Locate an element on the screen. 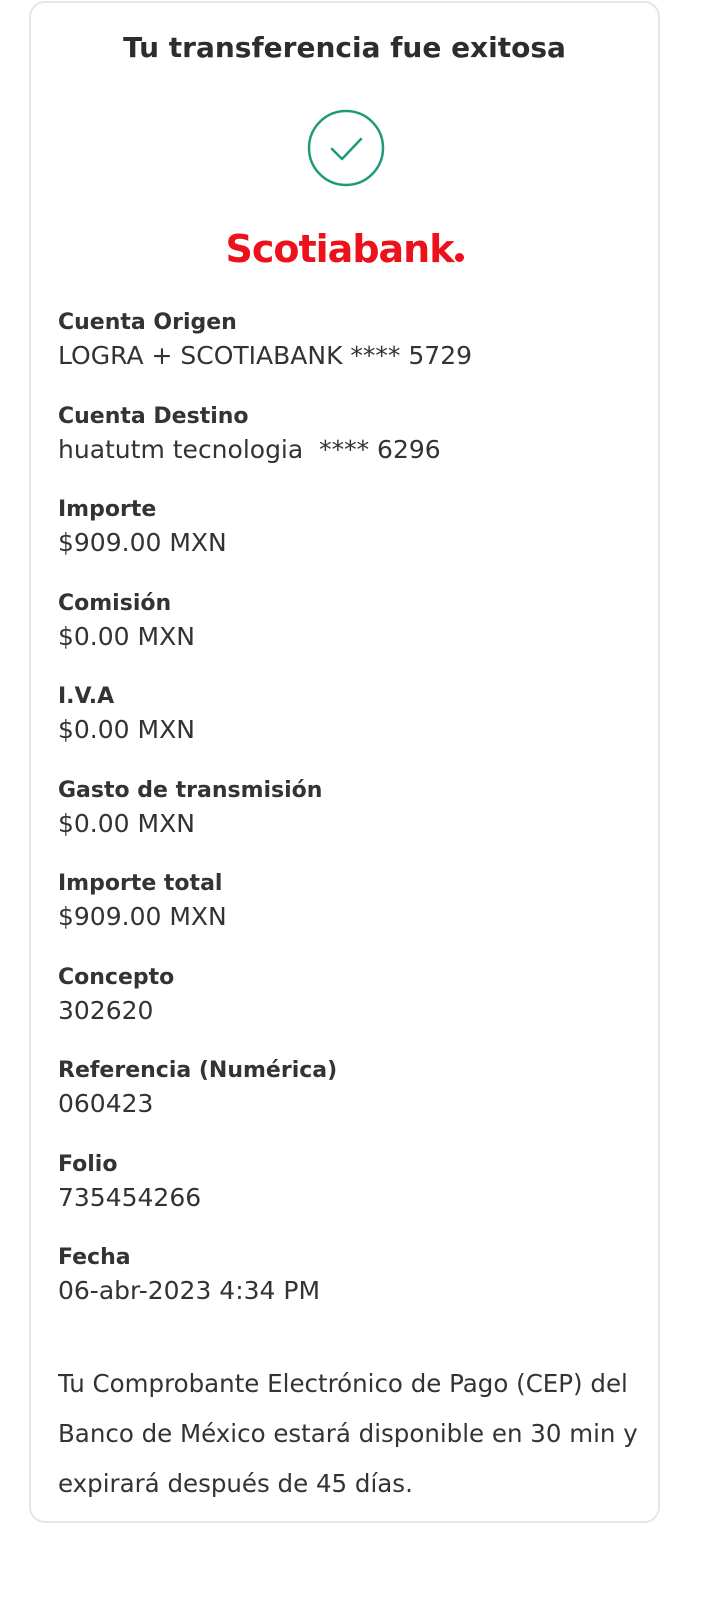 This screenshot has width=705, height=1600. field-label: Importe total is located at coordinates (140, 883).